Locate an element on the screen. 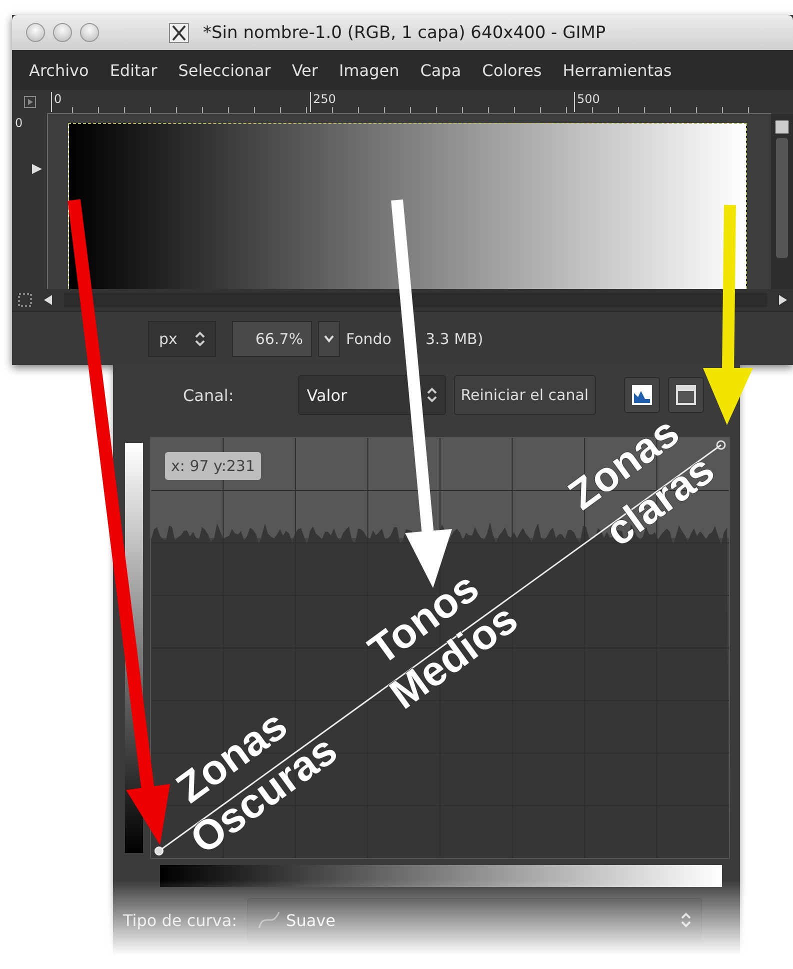 The image size is (793, 969). menu-item: Imagen is located at coordinates (369, 70).